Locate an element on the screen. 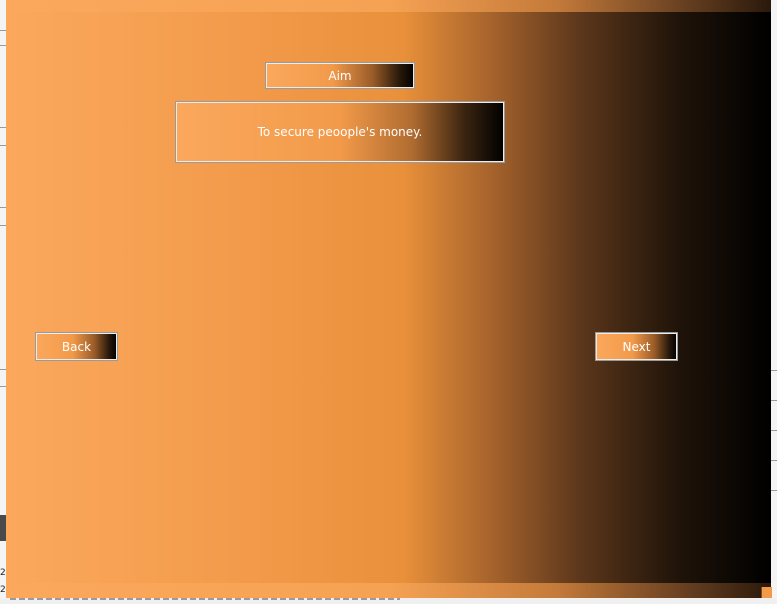 The image size is (777, 604). aim-text-box: To secure peoople's money. is located at coordinates (340, 132).